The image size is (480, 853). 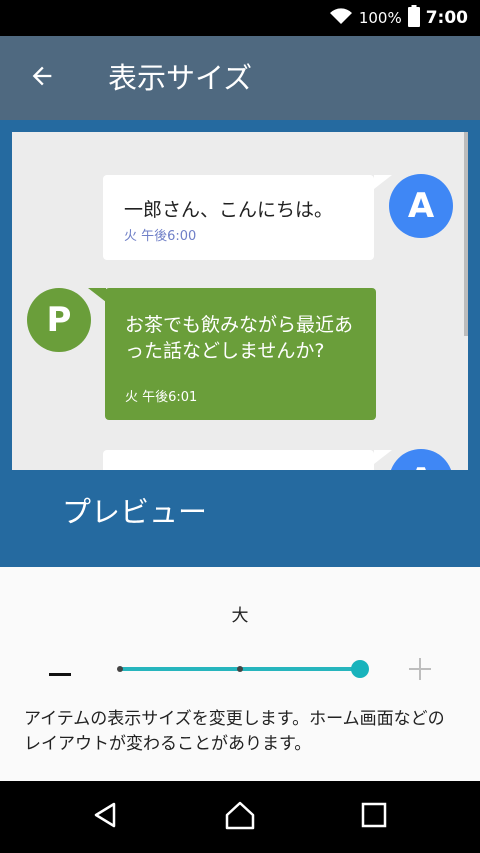 I want to click on battery-percent: 100%, so click(x=380, y=18).